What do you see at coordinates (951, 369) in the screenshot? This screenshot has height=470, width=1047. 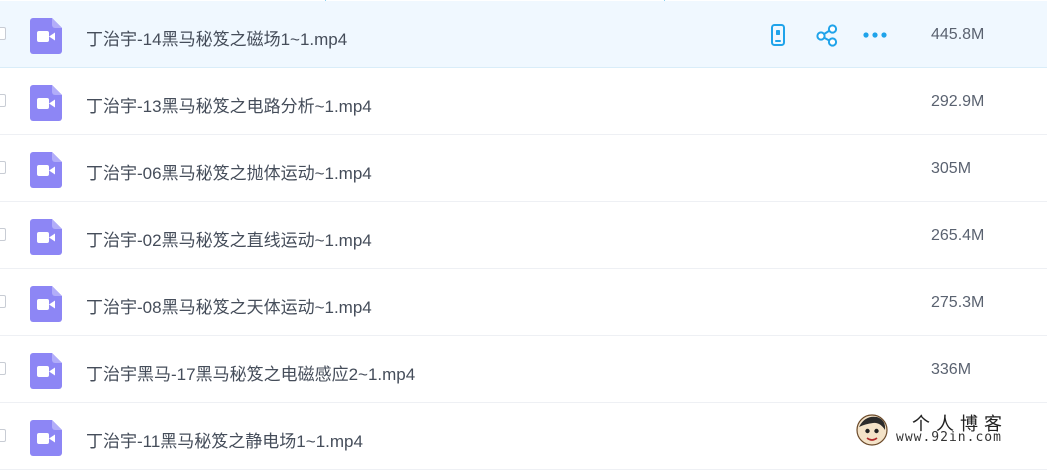 I see `file-size: 336M` at bounding box center [951, 369].